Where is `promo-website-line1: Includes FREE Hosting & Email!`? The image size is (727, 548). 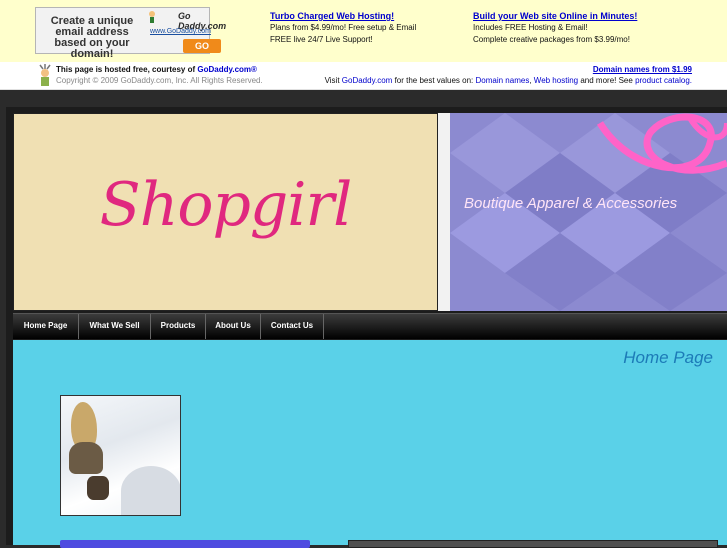
promo-website-line1: Includes FREE Hosting & Email! is located at coordinates (530, 27).